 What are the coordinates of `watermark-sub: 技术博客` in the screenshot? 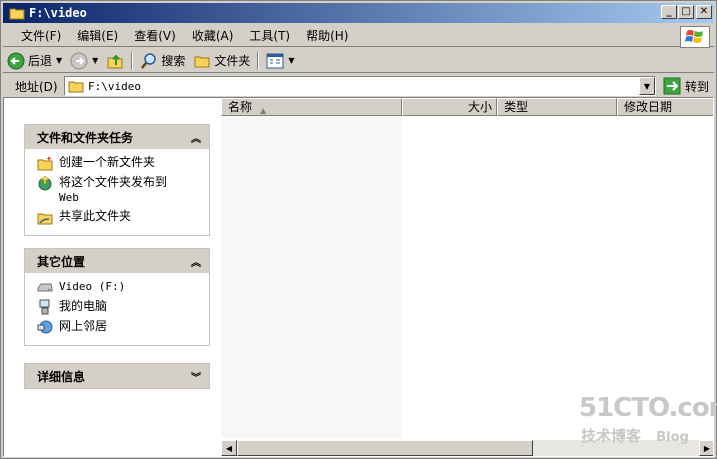 It's located at (611, 436).